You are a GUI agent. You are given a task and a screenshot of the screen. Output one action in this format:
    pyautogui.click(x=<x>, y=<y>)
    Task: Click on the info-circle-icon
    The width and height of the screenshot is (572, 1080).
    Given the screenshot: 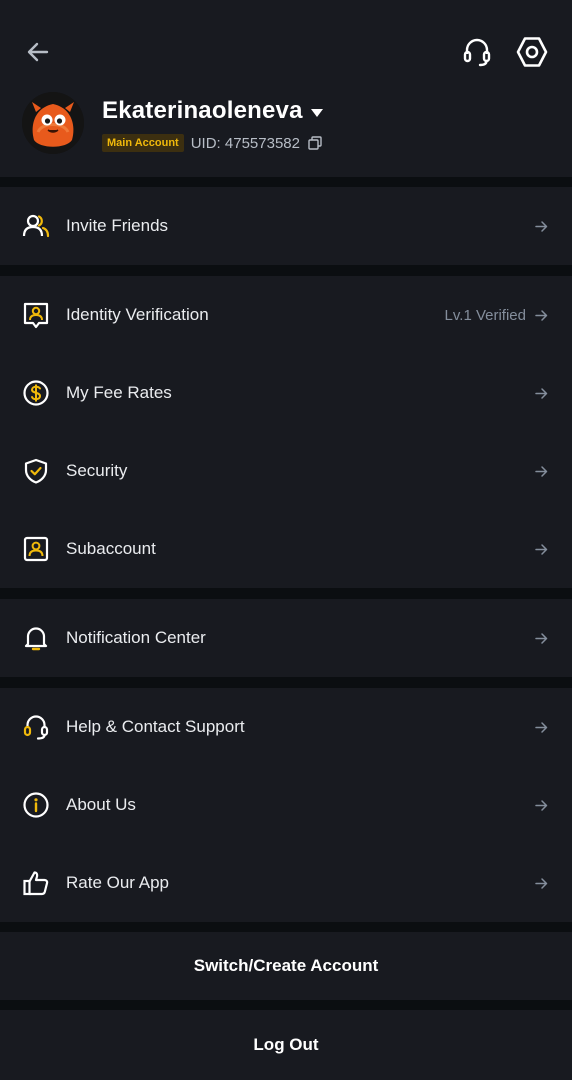 What is the action you would take?
    pyautogui.click(x=36, y=805)
    